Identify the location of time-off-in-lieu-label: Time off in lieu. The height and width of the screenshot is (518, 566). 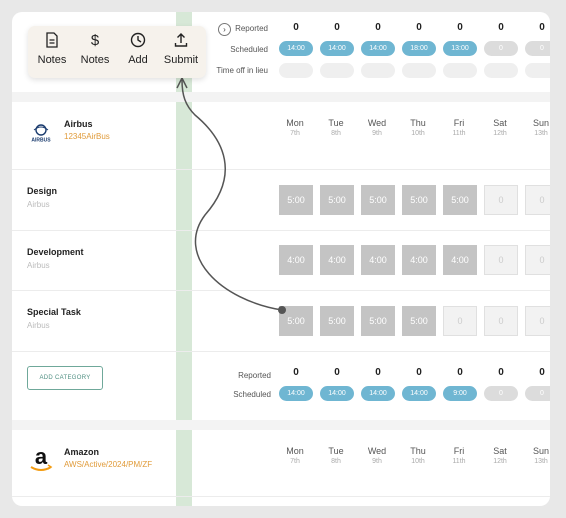
(242, 70).